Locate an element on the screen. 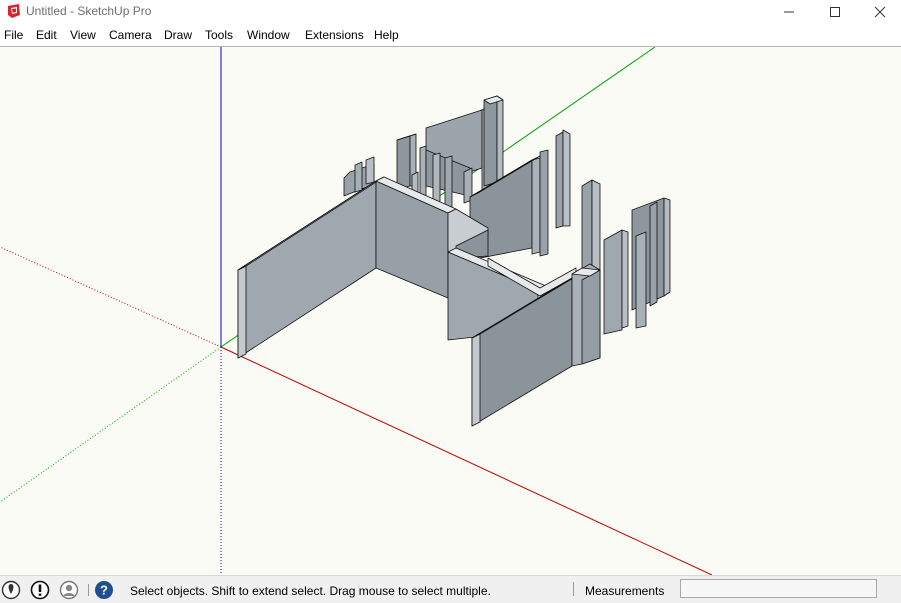 Image resolution: width=901 pixels, height=603 pixels. window-title: Untitled - SketchUp Pro is located at coordinates (89, 11).